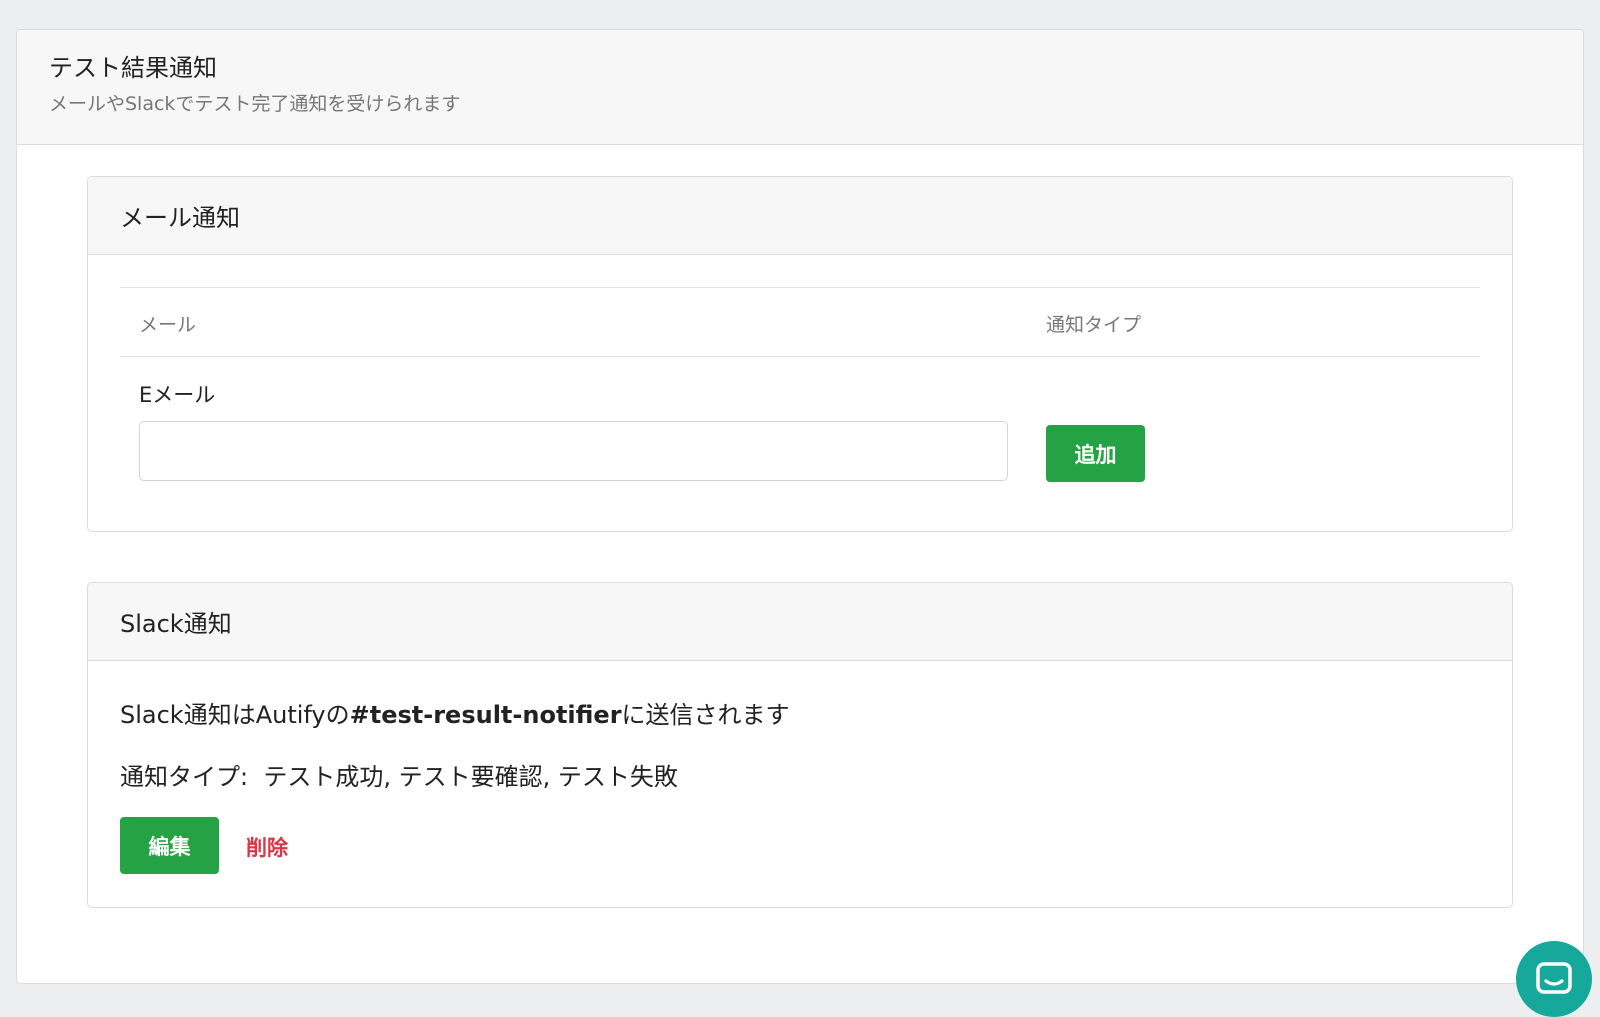 This screenshot has height=1017, width=1600. What do you see at coordinates (399, 777) in the screenshot?
I see `slack-notification-types: 通知タイプ: テスト成功, テスト要確認, テスト失敗` at bounding box center [399, 777].